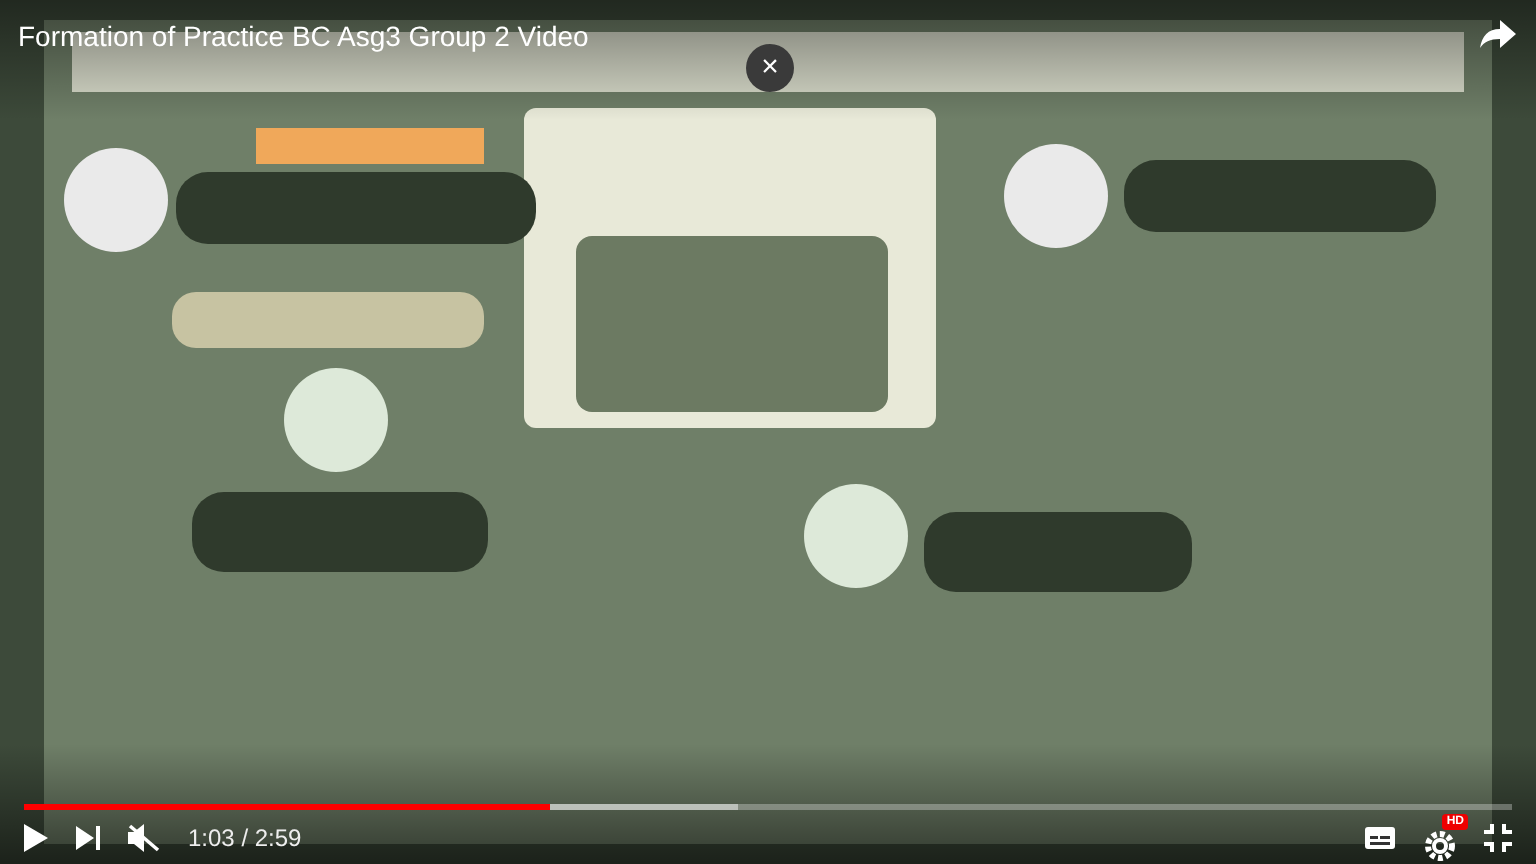 The width and height of the screenshot is (1536, 864). What do you see at coordinates (1380, 838) in the screenshot?
I see `captions-icon` at bounding box center [1380, 838].